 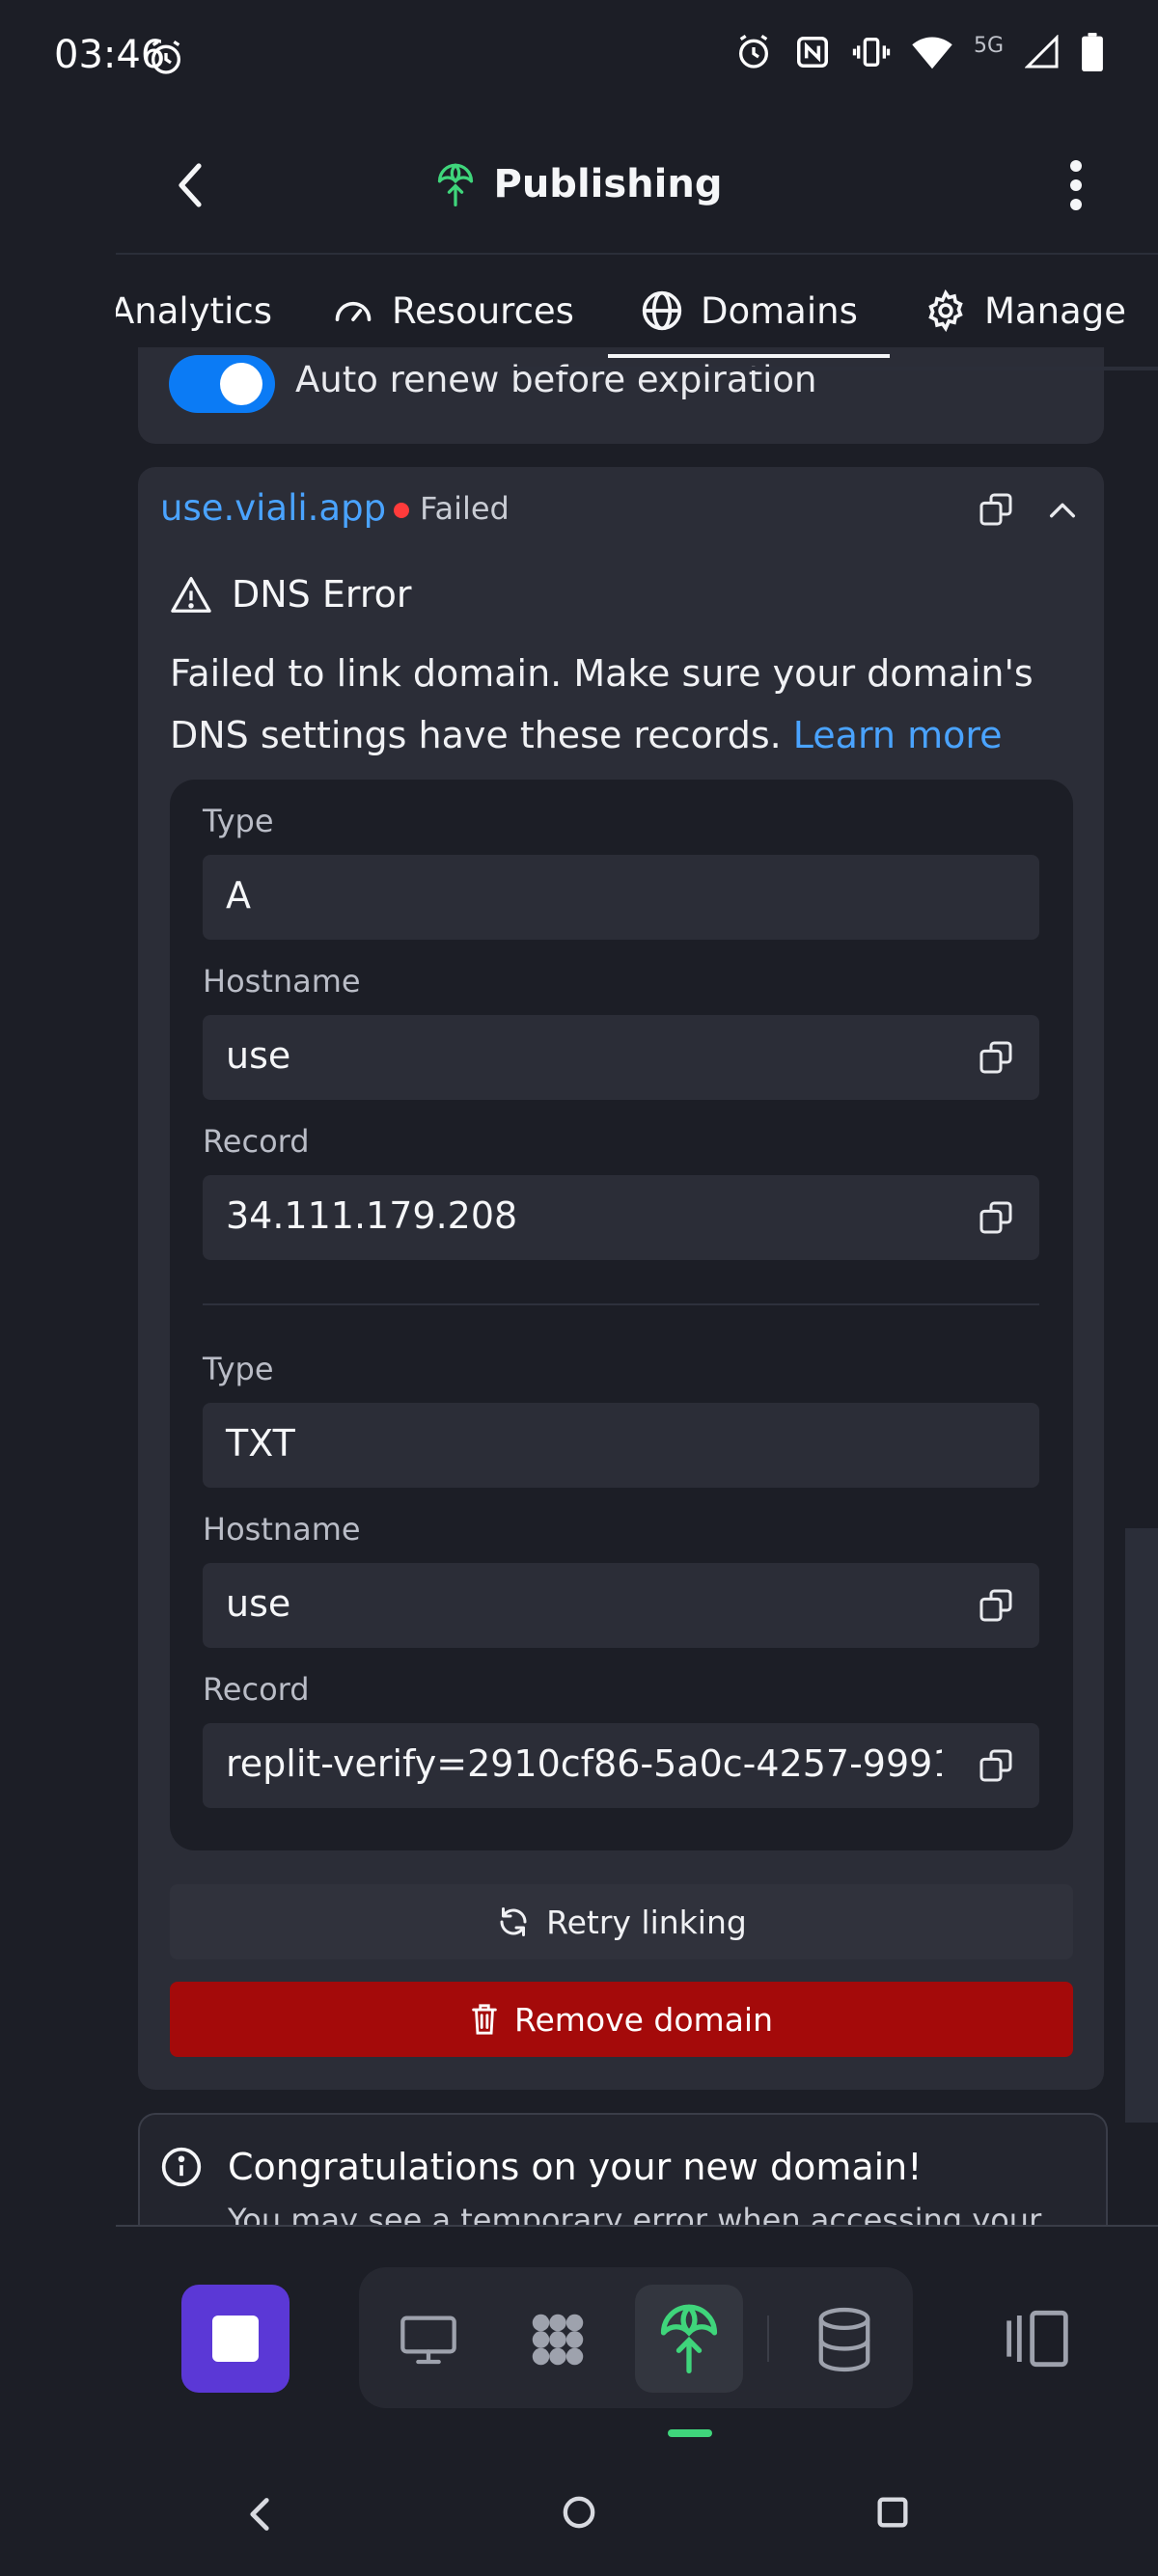 I want to click on dock-divider, so click(x=637, y=2226).